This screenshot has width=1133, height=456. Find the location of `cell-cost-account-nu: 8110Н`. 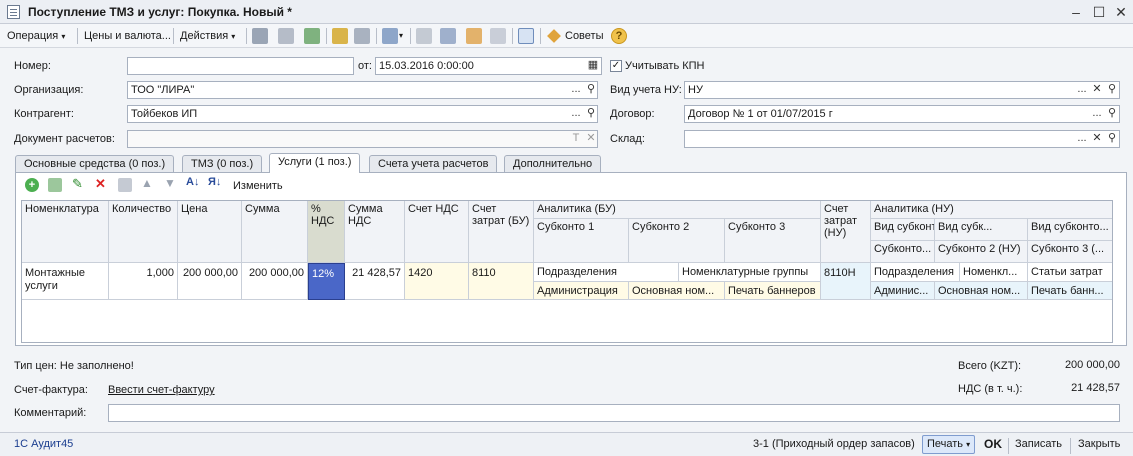

cell-cost-account-nu: 8110Н is located at coordinates (846, 281).